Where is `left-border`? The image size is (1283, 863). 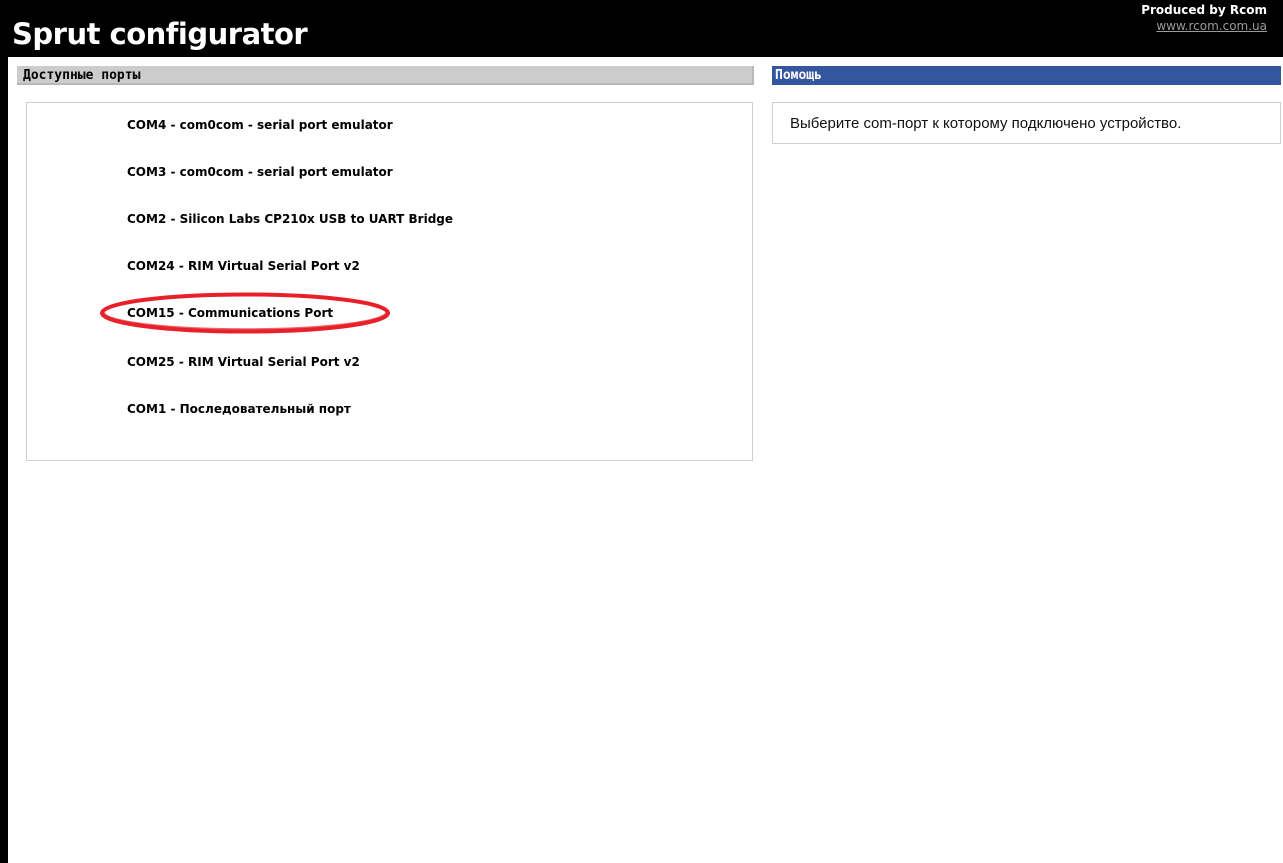 left-border is located at coordinates (4, 431).